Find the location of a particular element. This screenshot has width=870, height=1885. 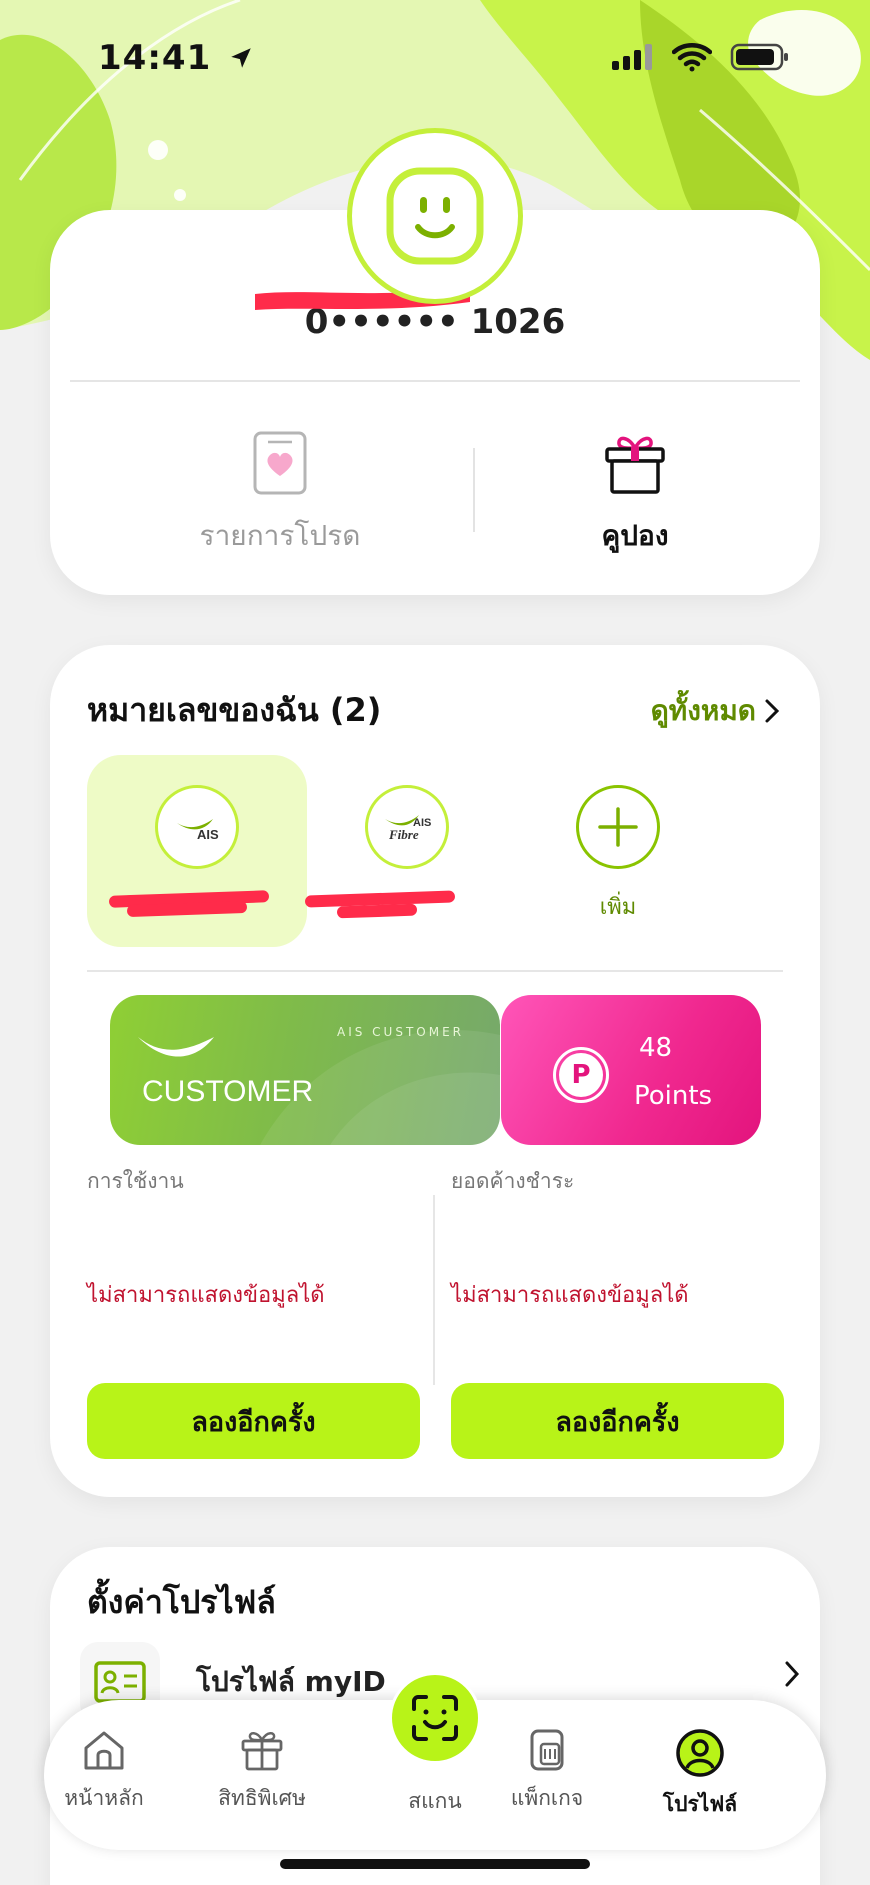

ais-fibre-logo: AIS Fibre is located at coordinates (407, 827).